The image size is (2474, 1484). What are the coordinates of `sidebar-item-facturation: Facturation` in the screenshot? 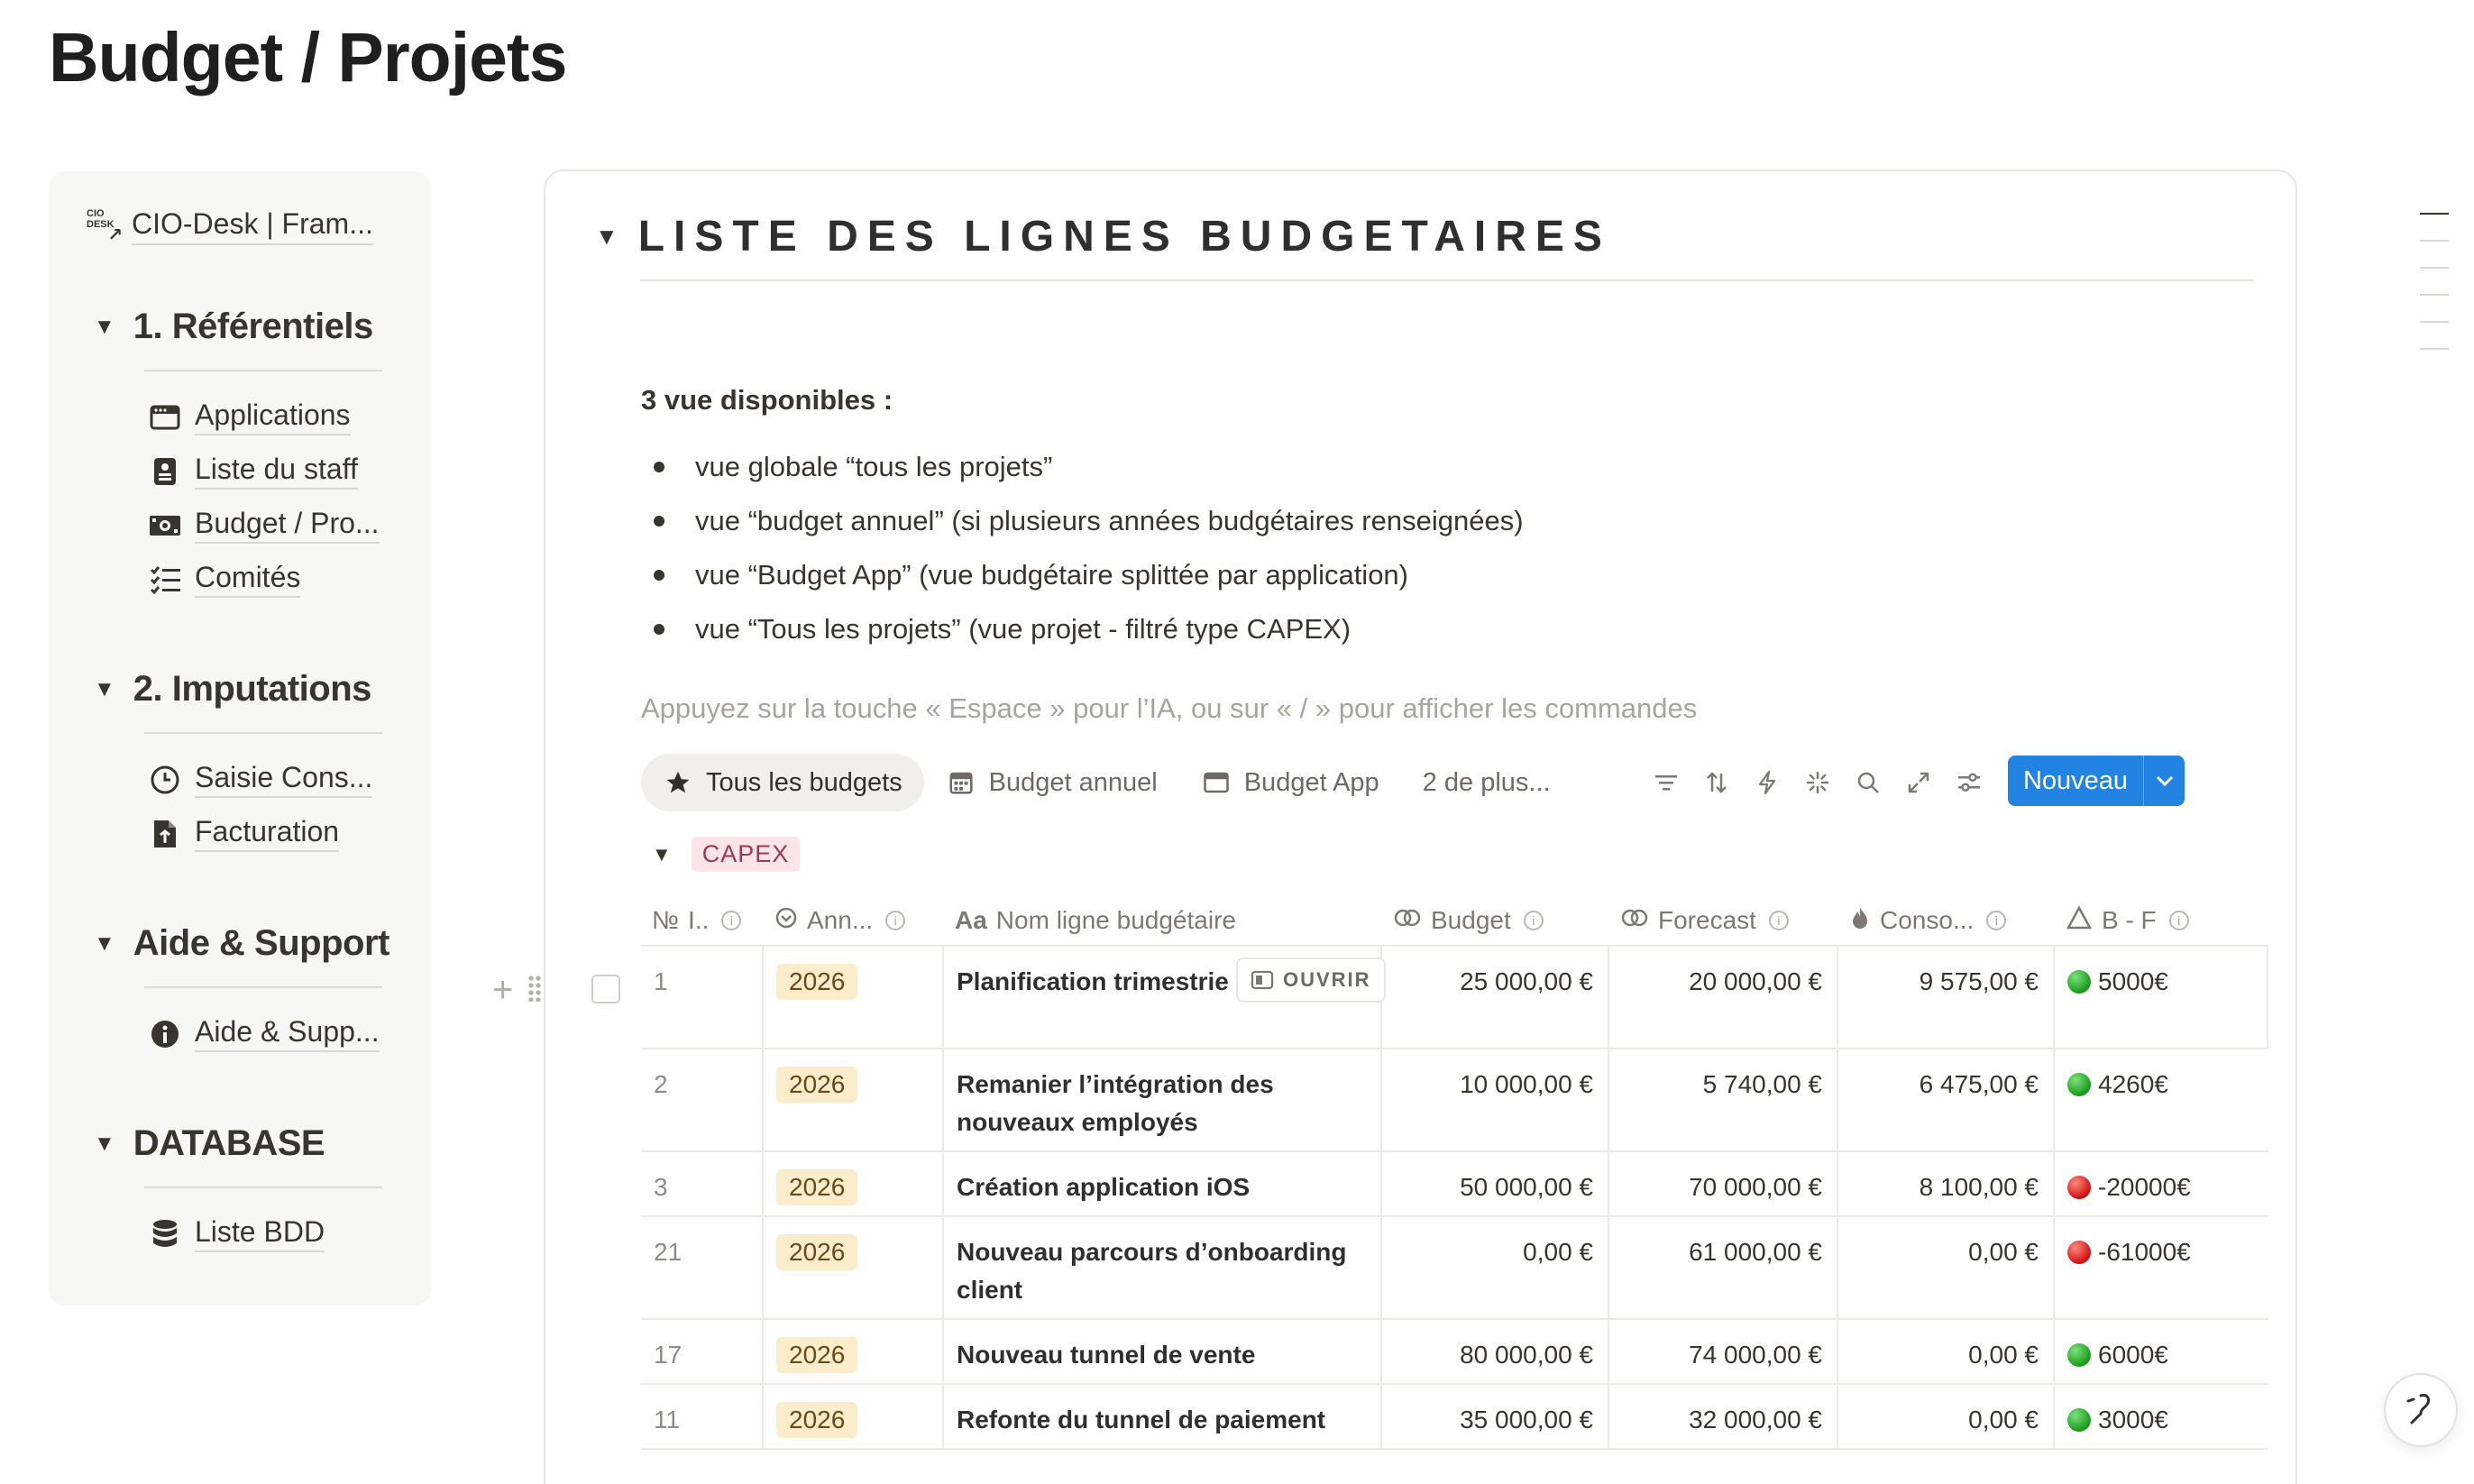 It's located at (244, 833).